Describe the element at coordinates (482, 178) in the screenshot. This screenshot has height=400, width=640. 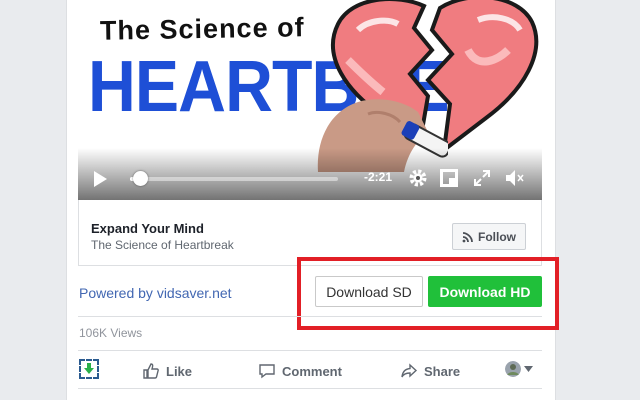
I see `fullscreen-icon` at that location.